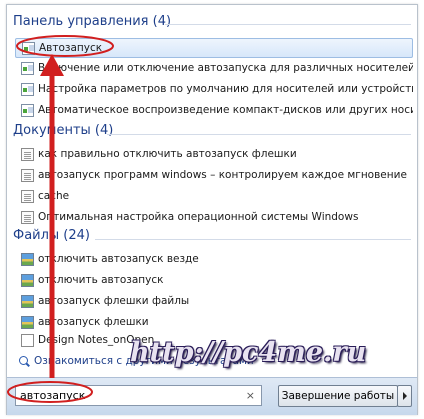  What do you see at coordinates (214, 281) in the screenshot?
I see `result-item-file: отключить автозапуск` at bounding box center [214, 281].